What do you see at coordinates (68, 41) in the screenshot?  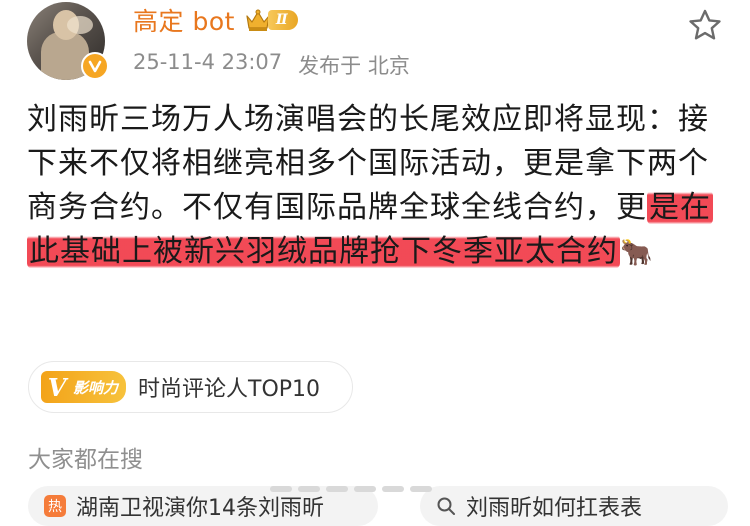 I see `author-avatar` at bounding box center [68, 41].